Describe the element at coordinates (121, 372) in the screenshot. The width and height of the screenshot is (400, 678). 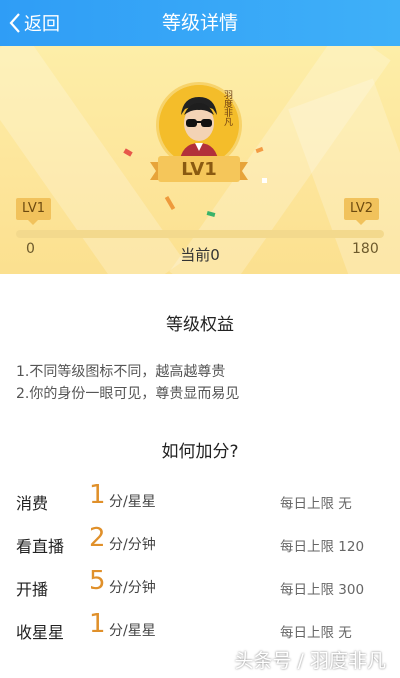
I see `benefit-rule: 1.不同等级图标不同，越高越尊贵` at that location.